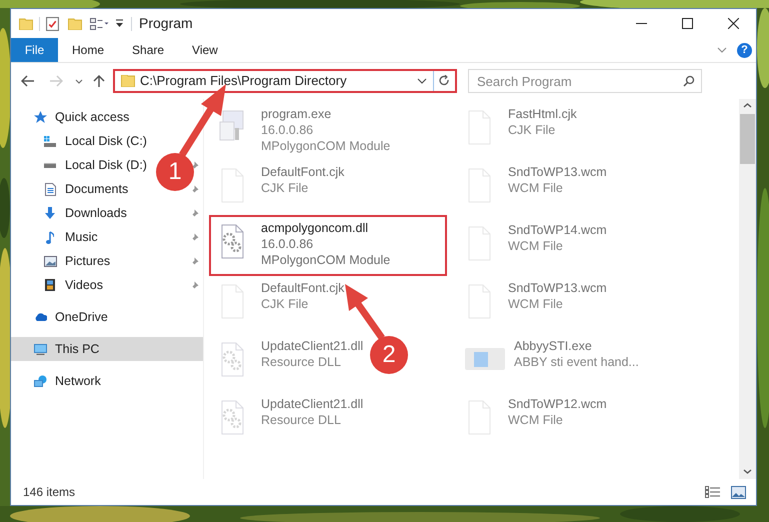  What do you see at coordinates (40, 381) in the screenshot?
I see `network-icon` at bounding box center [40, 381].